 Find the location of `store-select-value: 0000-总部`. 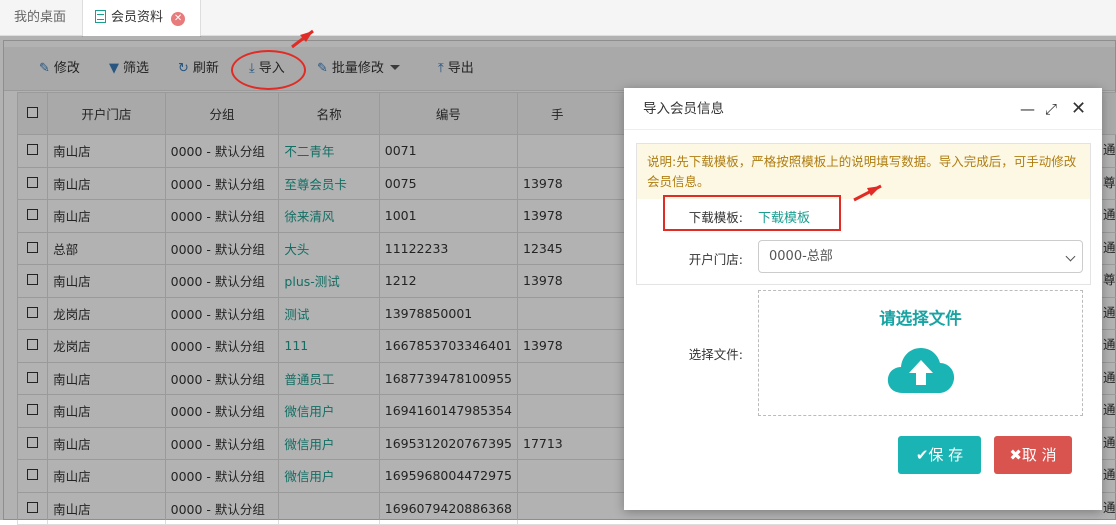

store-select-value: 0000-总部 is located at coordinates (801, 256).